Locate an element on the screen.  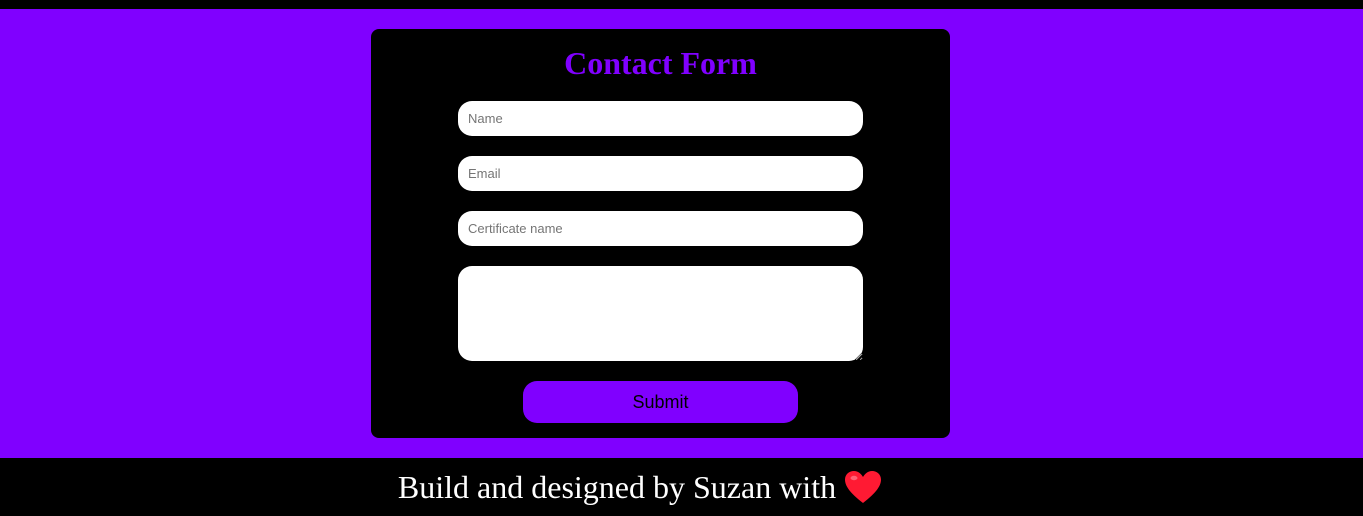
name-input is located at coordinates (660, 118).